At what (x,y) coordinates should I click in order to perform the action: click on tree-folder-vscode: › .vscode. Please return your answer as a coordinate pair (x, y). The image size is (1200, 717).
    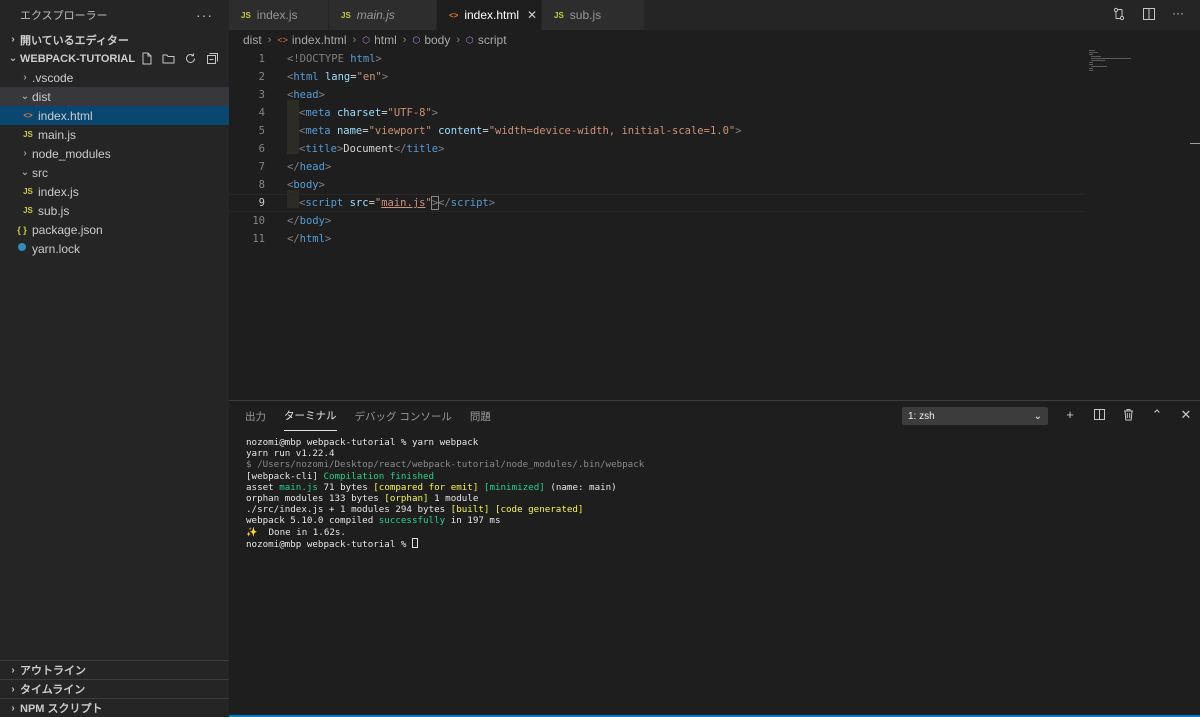
    Looking at the image, I should click on (114, 77).